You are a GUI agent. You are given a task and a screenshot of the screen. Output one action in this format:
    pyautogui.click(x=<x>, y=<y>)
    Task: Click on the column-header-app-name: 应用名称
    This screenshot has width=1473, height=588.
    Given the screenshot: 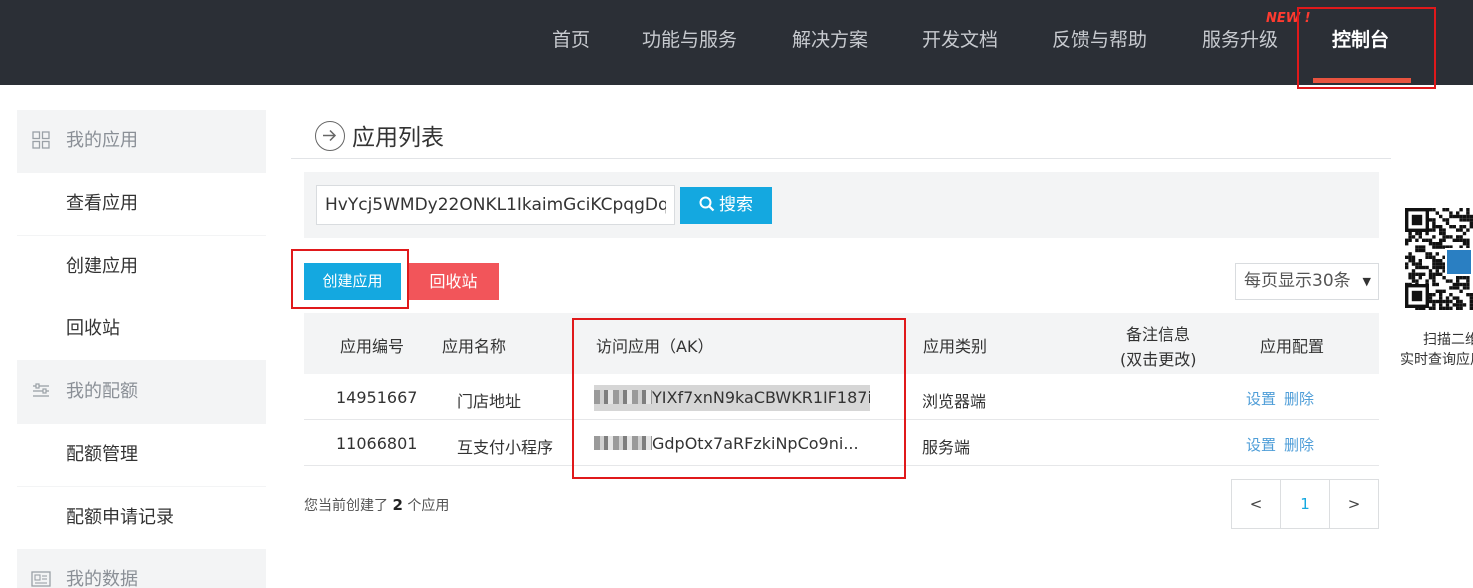 What is the action you would take?
    pyautogui.click(x=474, y=346)
    